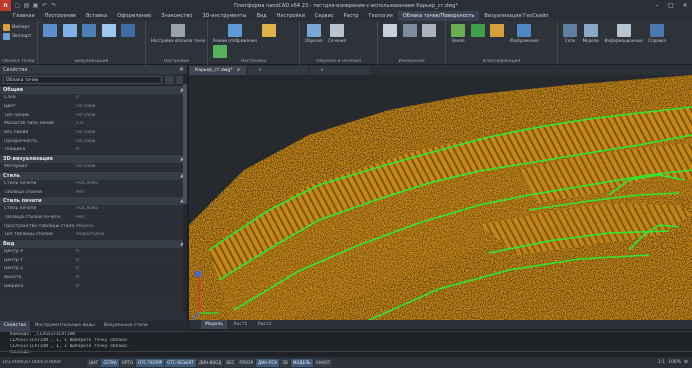 The height and width of the screenshot is (368, 692). What do you see at coordinates (524, 33) in the screenshot?
I see `images-button: Изображения` at bounding box center [524, 33].